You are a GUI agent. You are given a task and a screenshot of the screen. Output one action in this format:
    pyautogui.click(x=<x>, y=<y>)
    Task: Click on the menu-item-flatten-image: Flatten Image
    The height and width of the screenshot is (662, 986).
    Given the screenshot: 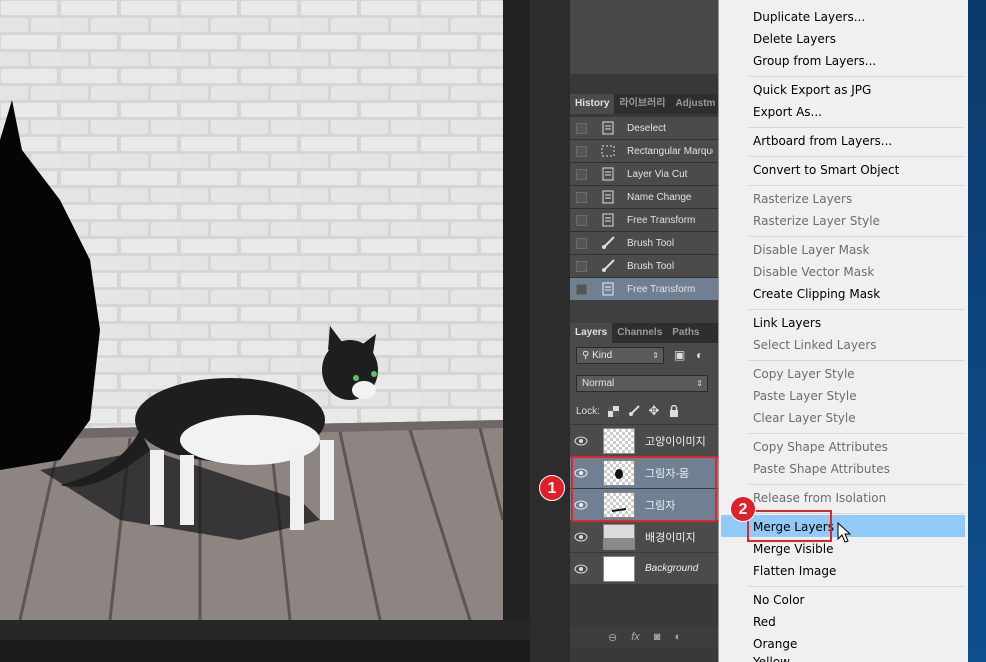 What is the action you would take?
    pyautogui.click(x=794, y=571)
    